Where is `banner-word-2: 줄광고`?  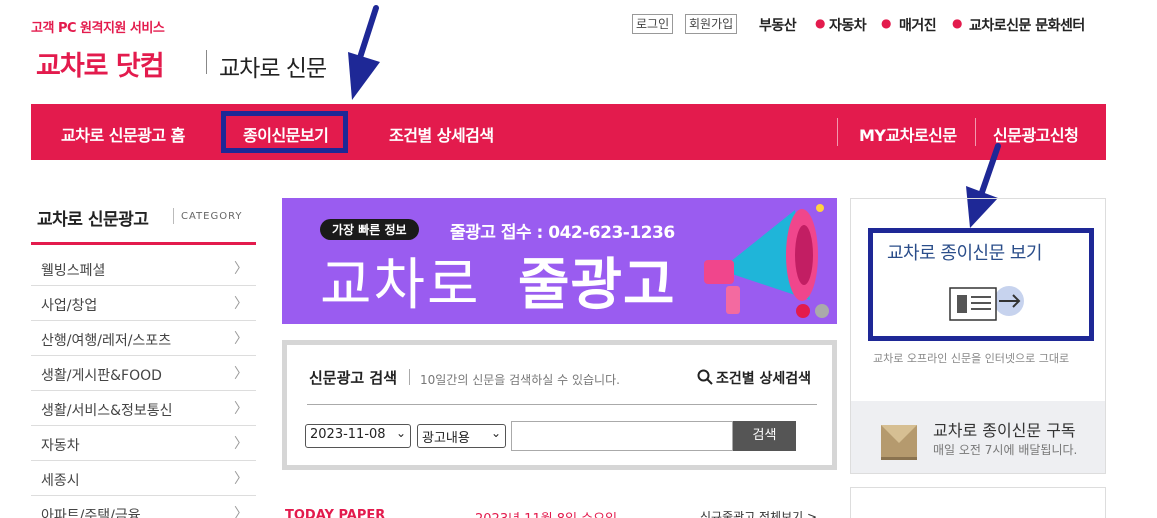 banner-word-2: 줄광고 is located at coordinates (597, 285).